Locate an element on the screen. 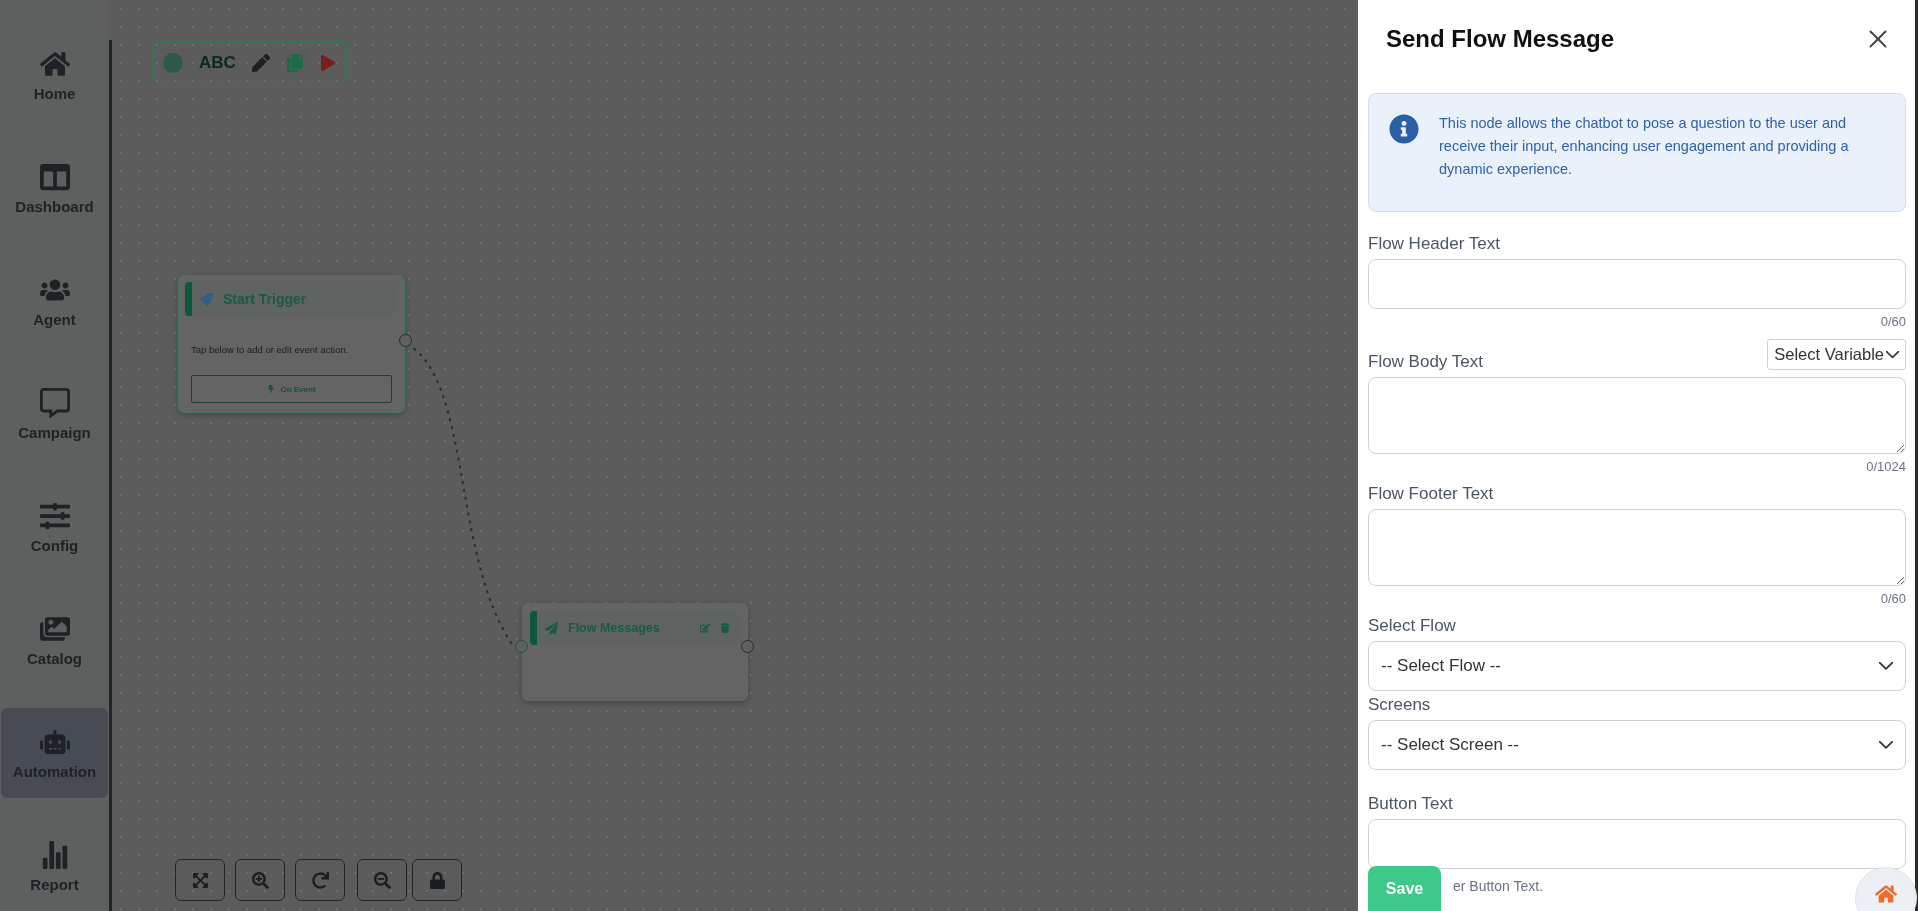  home-icon is located at coordinates (1886, 894).